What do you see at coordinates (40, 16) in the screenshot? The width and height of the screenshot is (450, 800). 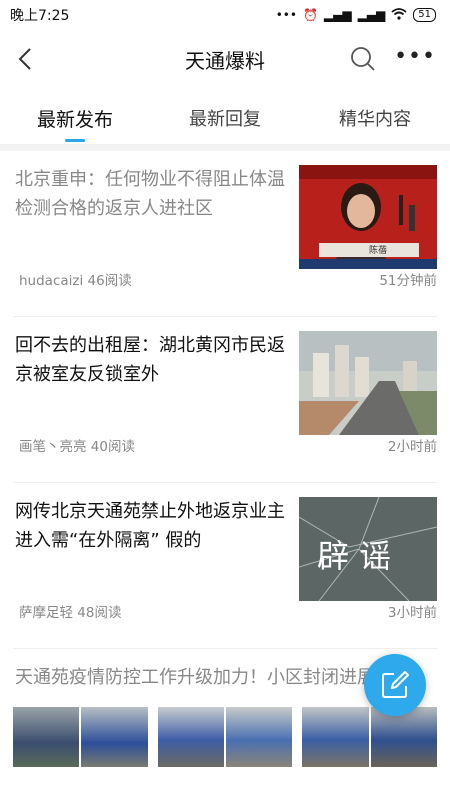 I see `status-time: 晚上7:25` at bounding box center [40, 16].